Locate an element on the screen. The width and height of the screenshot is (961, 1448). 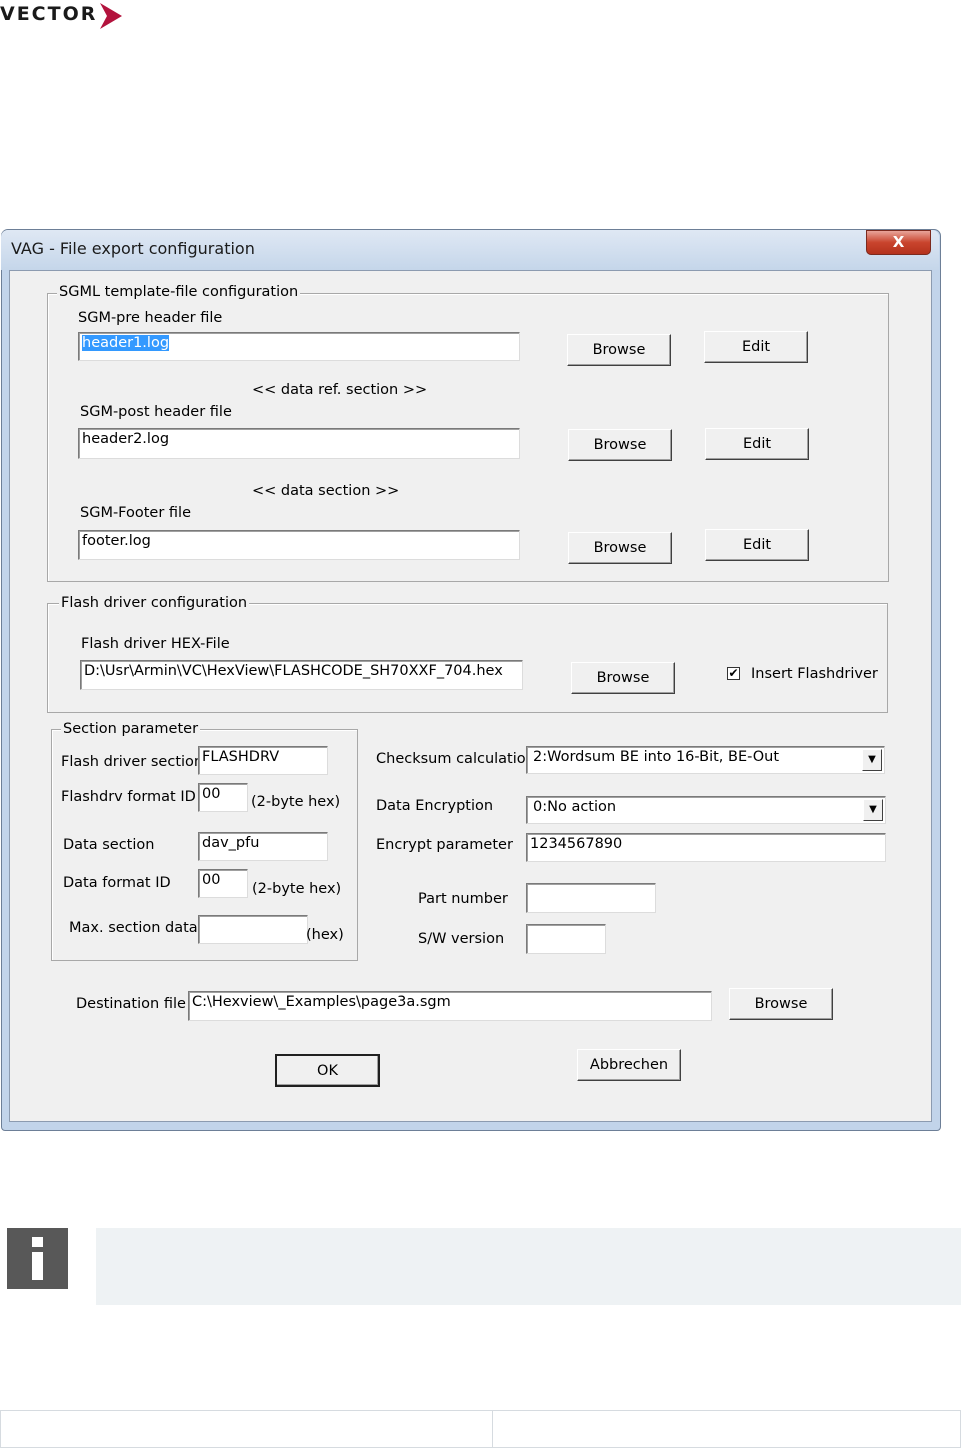
pre-header-browse-button: Browse is located at coordinates (619, 350).